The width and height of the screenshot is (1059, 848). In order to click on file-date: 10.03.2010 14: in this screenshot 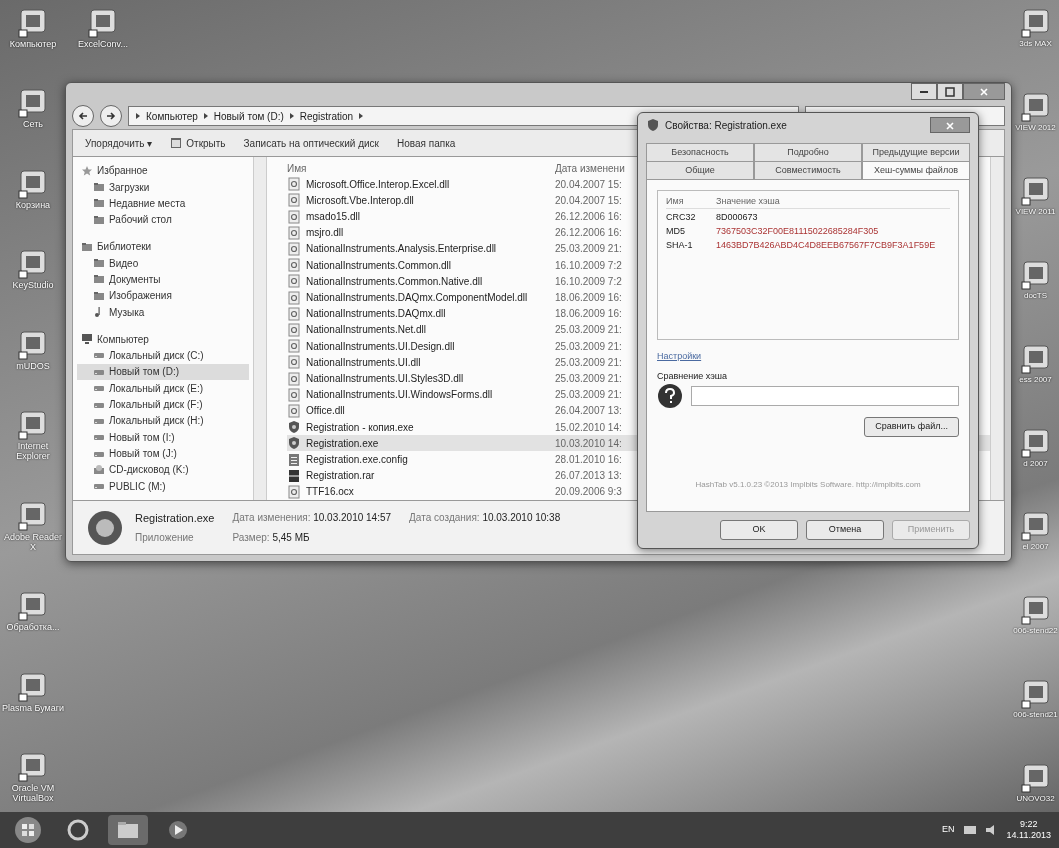, I will do `click(589, 443)`.